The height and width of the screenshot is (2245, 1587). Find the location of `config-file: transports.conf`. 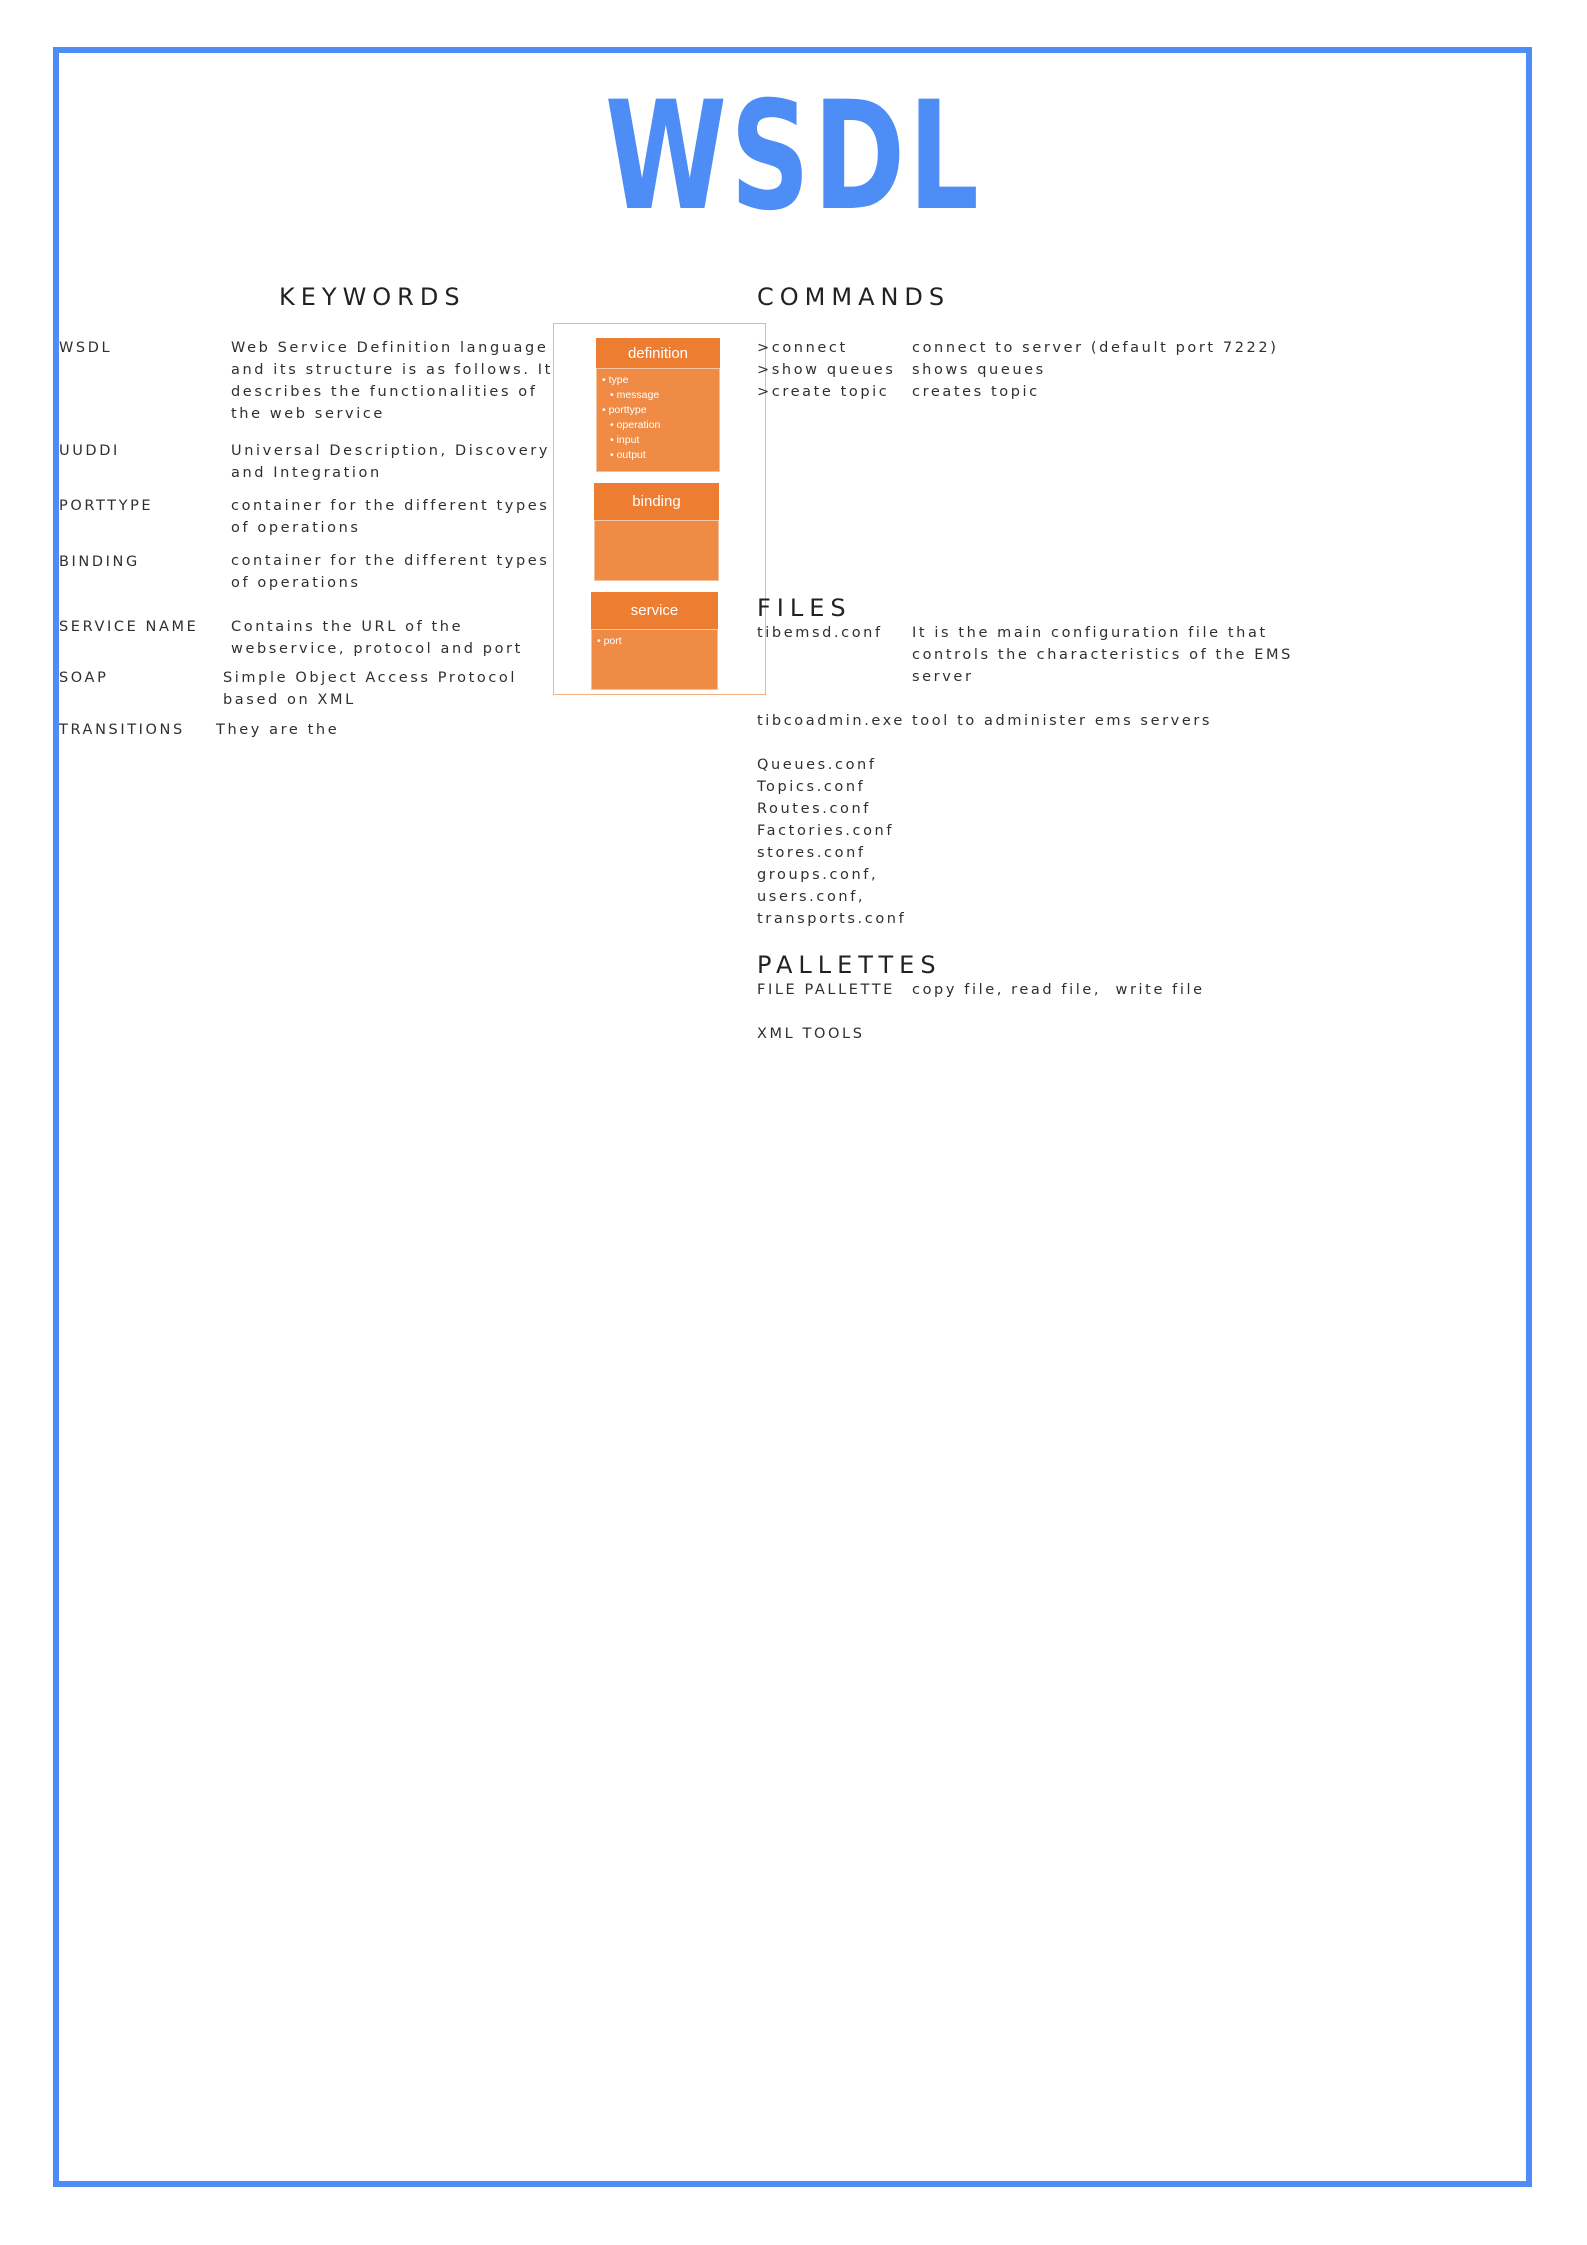

config-file: transports.conf is located at coordinates (832, 919).